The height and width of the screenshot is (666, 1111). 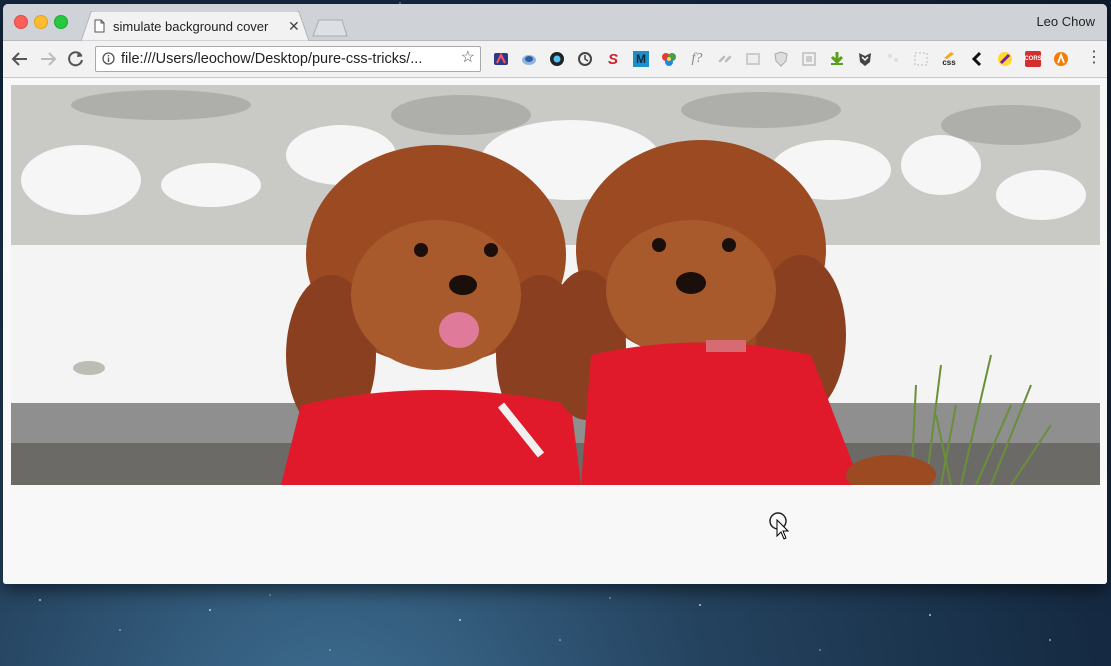 I want to click on extension-1-icon, so click(x=501, y=59).